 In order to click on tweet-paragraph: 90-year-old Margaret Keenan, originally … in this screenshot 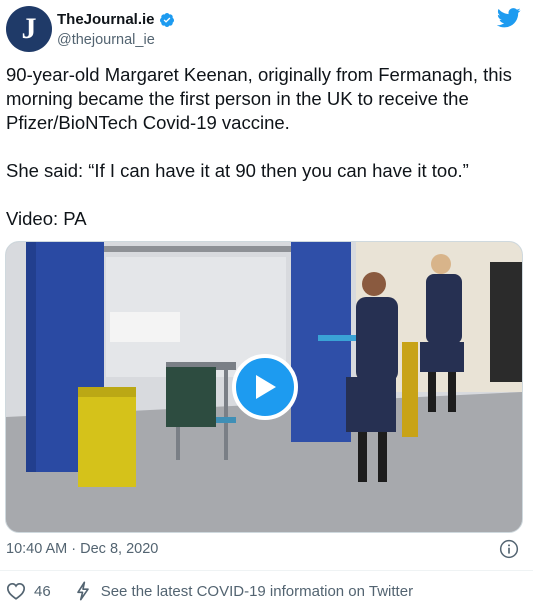, I will do `click(262, 98)`.